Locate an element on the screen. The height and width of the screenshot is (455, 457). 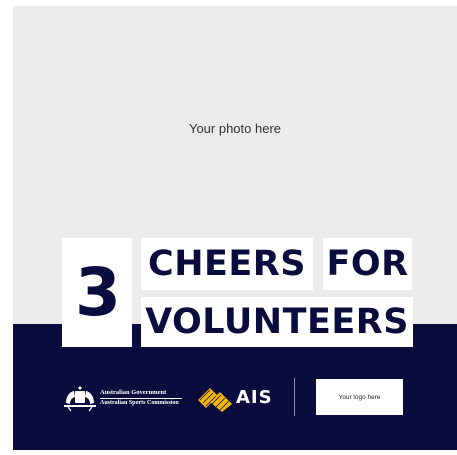
photo-placeholder-label: Your photo here is located at coordinates (235, 128).